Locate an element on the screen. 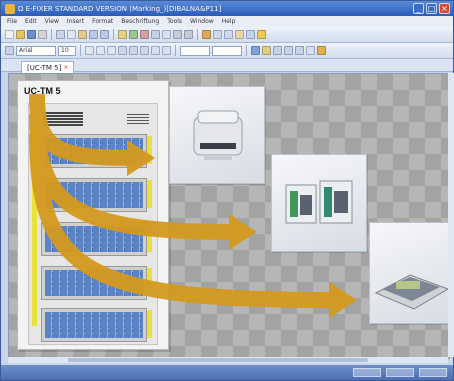 The height and width of the screenshot is (381, 454). database-icon is located at coordinates (250, 34).